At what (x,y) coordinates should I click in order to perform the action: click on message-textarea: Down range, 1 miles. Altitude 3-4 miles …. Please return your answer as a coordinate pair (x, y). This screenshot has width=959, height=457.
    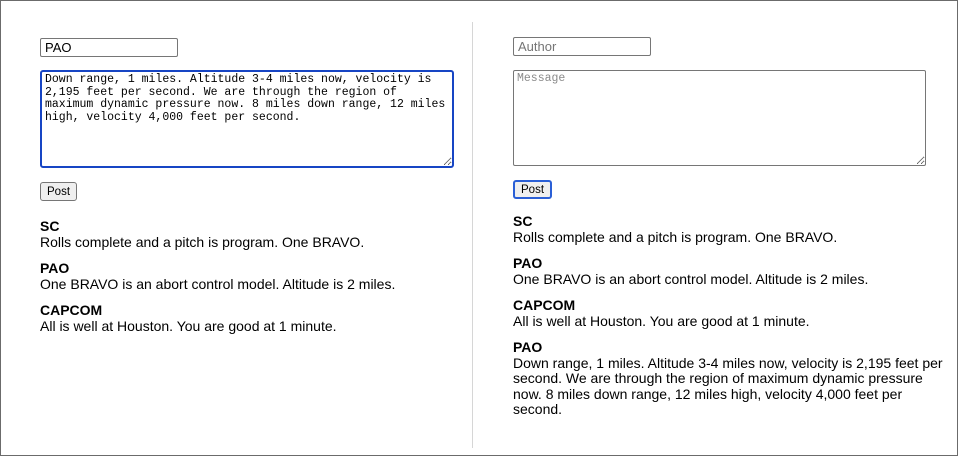
    Looking at the image, I should click on (247, 119).